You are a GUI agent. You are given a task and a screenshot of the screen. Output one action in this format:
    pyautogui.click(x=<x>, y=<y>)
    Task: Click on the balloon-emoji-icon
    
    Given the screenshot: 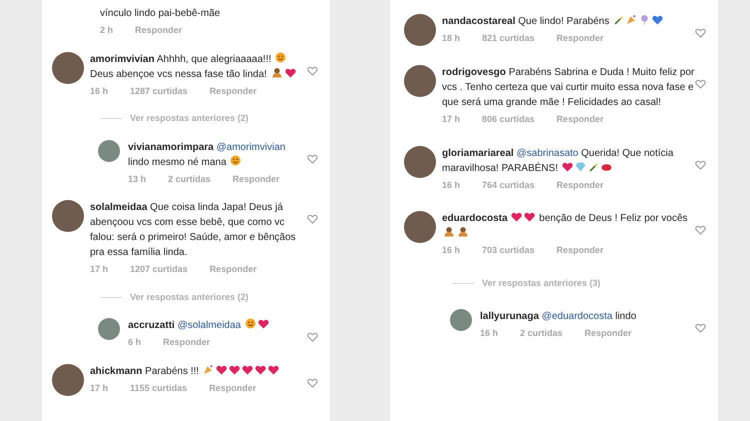 What is the action you would take?
    pyautogui.click(x=644, y=19)
    